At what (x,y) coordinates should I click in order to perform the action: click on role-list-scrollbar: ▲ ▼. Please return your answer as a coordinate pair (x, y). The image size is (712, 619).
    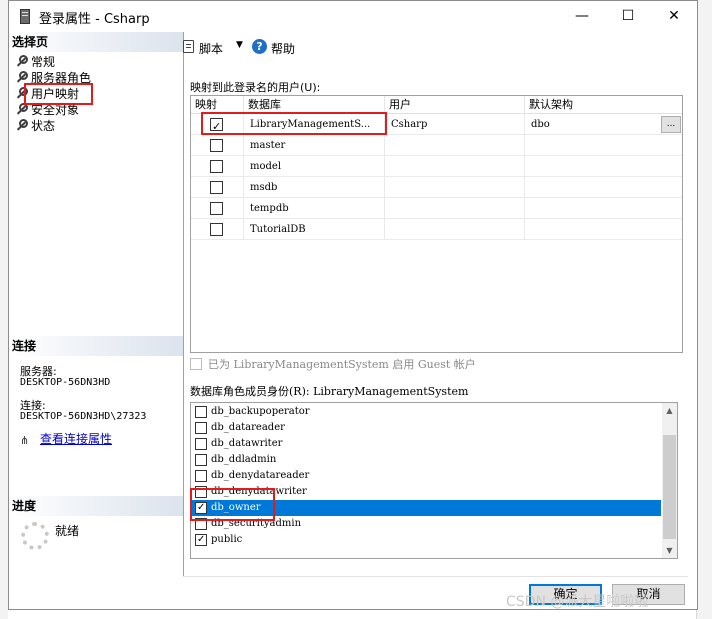
    Looking at the image, I should click on (669, 480).